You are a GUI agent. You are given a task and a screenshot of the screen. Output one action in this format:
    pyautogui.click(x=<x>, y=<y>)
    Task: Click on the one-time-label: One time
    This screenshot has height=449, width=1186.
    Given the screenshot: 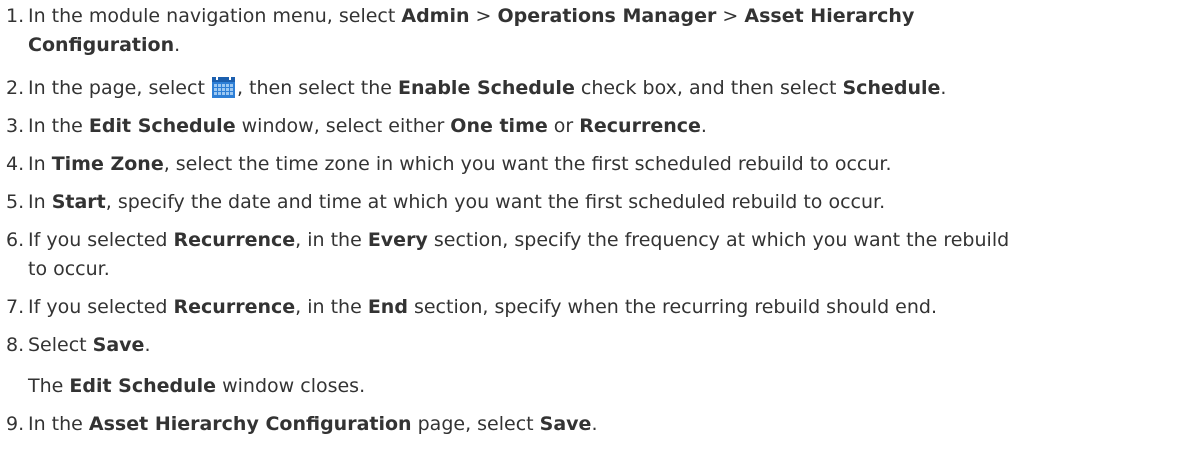 What is the action you would take?
    pyautogui.click(x=499, y=126)
    